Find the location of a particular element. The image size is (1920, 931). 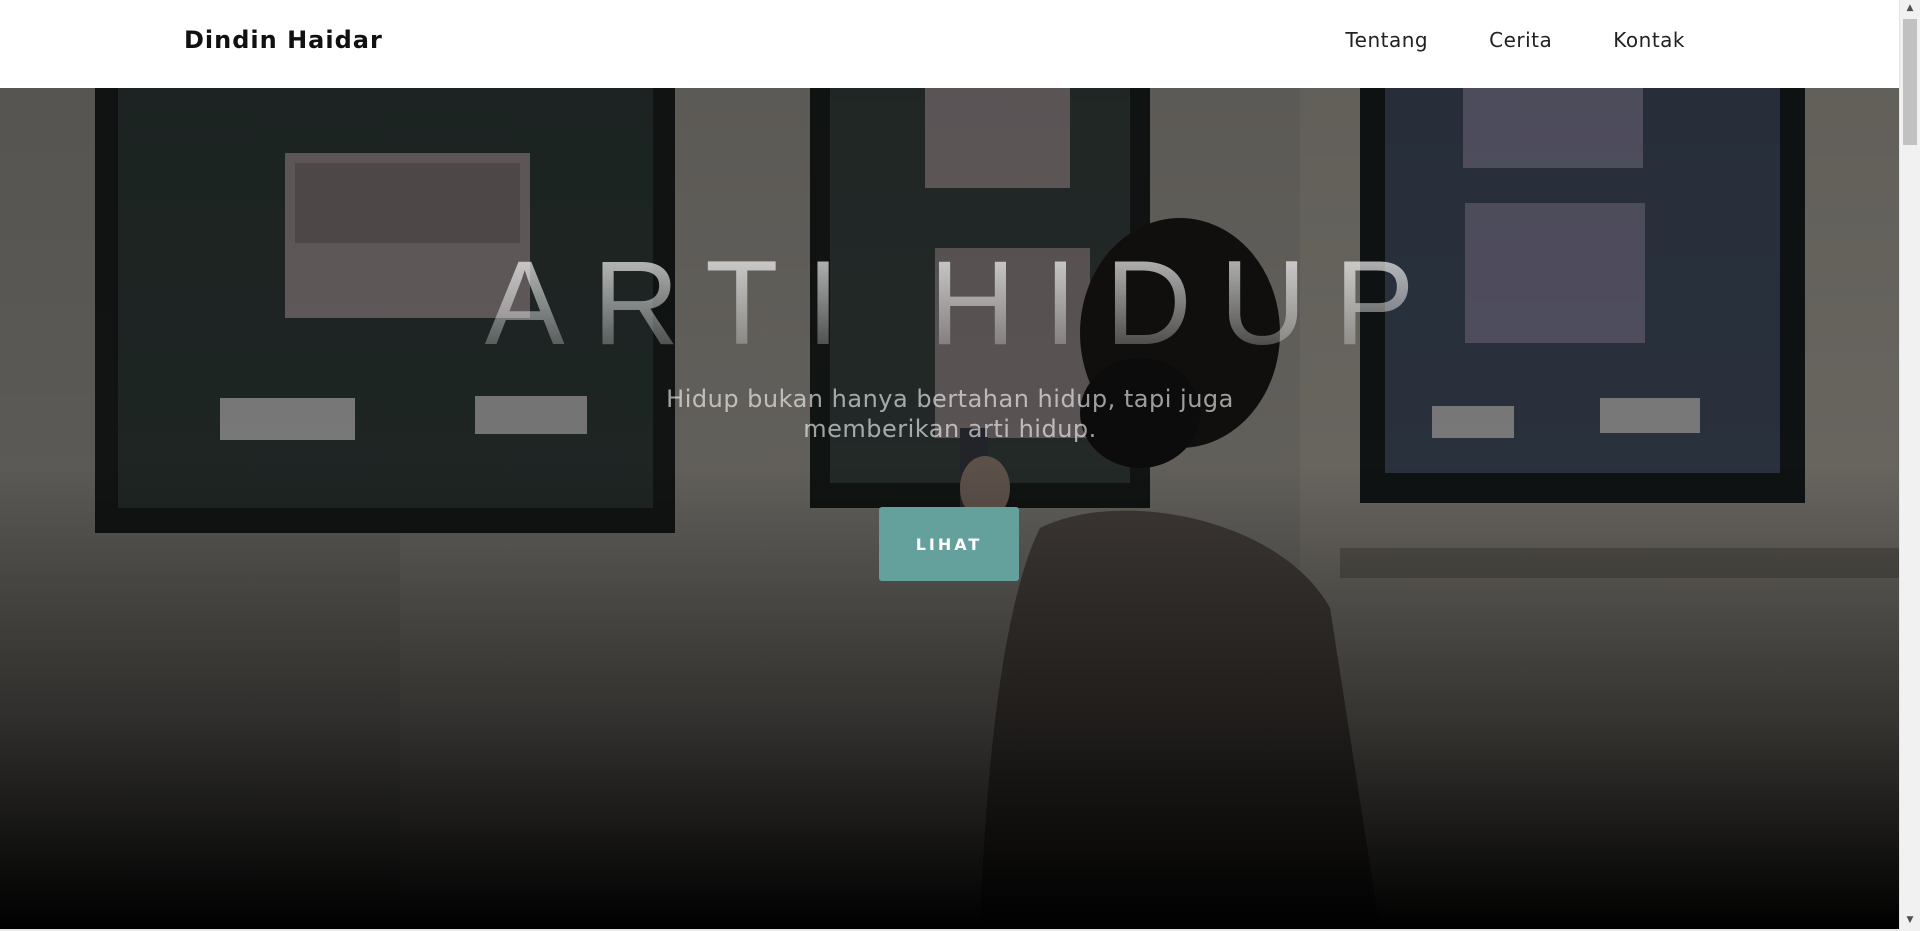

nav-link-cerita: Cerita is located at coordinates (1520, 40).